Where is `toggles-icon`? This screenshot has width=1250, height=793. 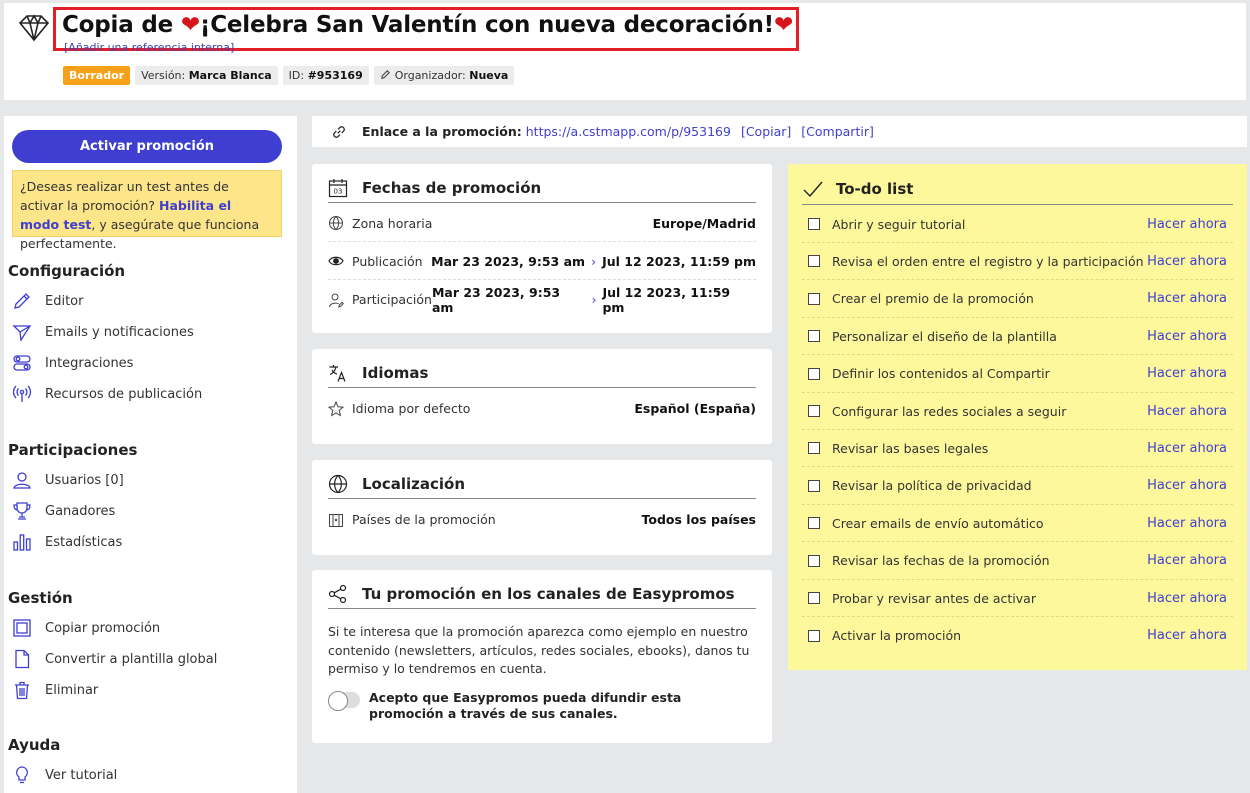
toggles-icon is located at coordinates (22, 363).